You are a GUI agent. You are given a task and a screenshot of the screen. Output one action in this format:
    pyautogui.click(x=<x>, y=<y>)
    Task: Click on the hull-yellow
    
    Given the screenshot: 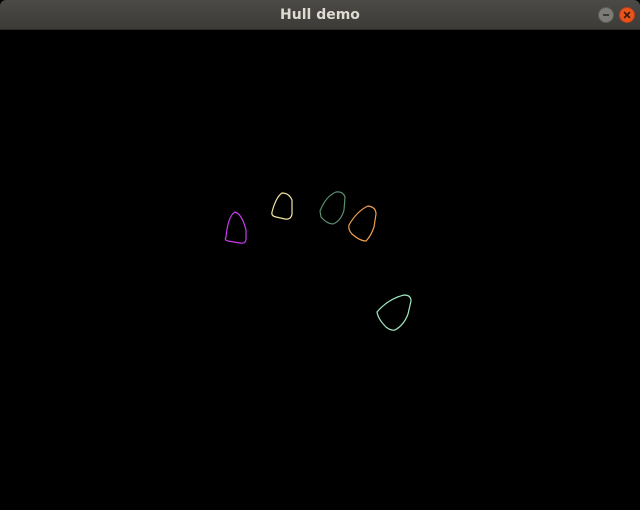 What is the action you would take?
    pyautogui.click(x=282, y=206)
    